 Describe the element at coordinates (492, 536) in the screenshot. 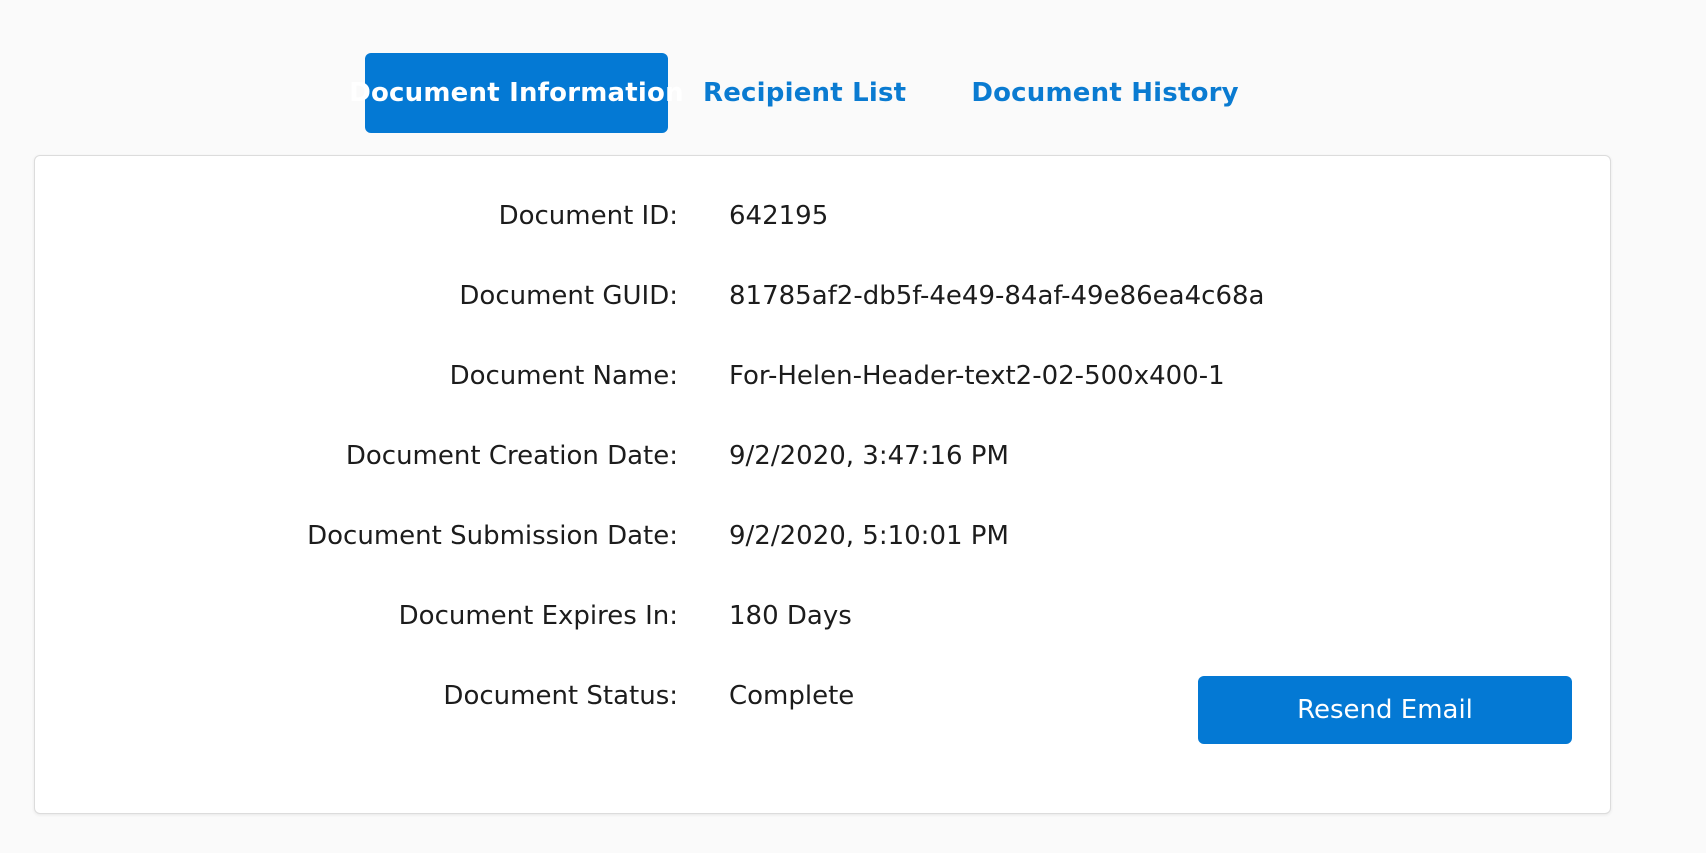

I see `field-label: Document Submission Date:` at that location.